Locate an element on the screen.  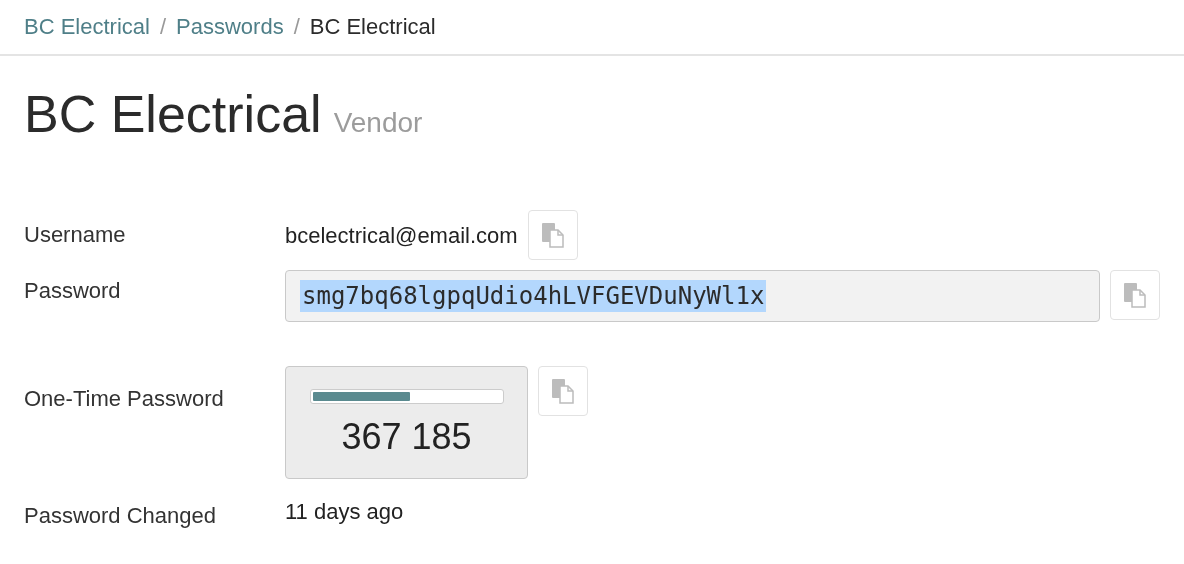
password-field: smg7bq68lgpqUdio4hLVFGEVDuNyWl1x is located at coordinates (692, 296).